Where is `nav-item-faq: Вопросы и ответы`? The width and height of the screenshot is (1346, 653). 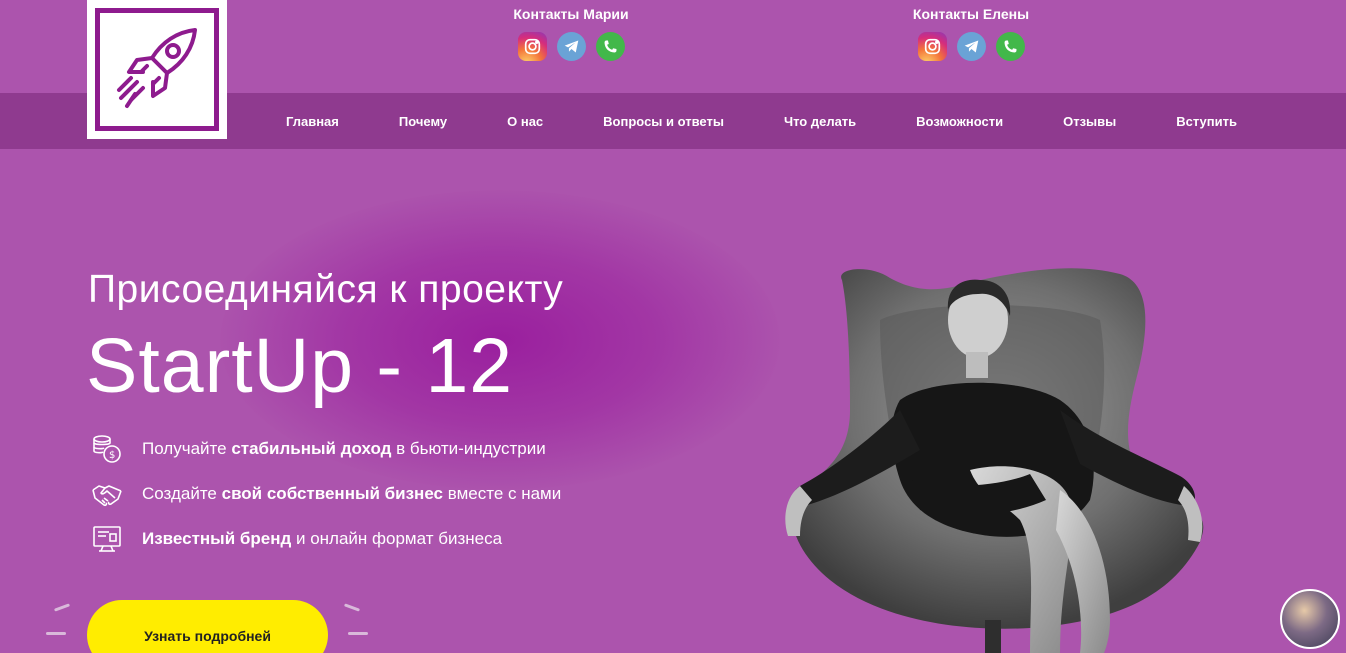
nav-item-faq: Вопросы и ответы is located at coordinates (663, 121).